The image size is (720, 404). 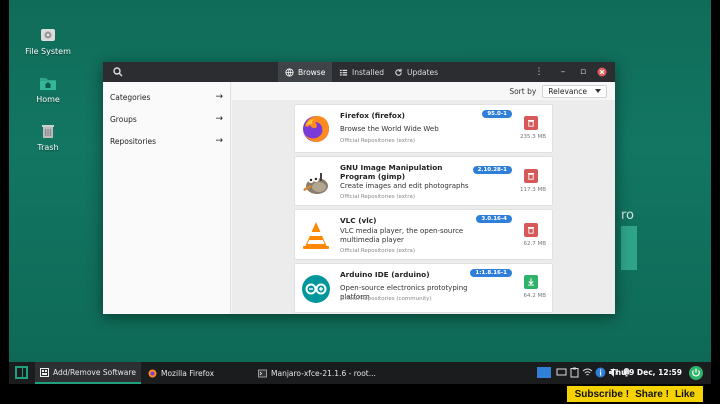 What do you see at coordinates (574, 372) in the screenshot?
I see `clipboard-icon` at bounding box center [574, 372].